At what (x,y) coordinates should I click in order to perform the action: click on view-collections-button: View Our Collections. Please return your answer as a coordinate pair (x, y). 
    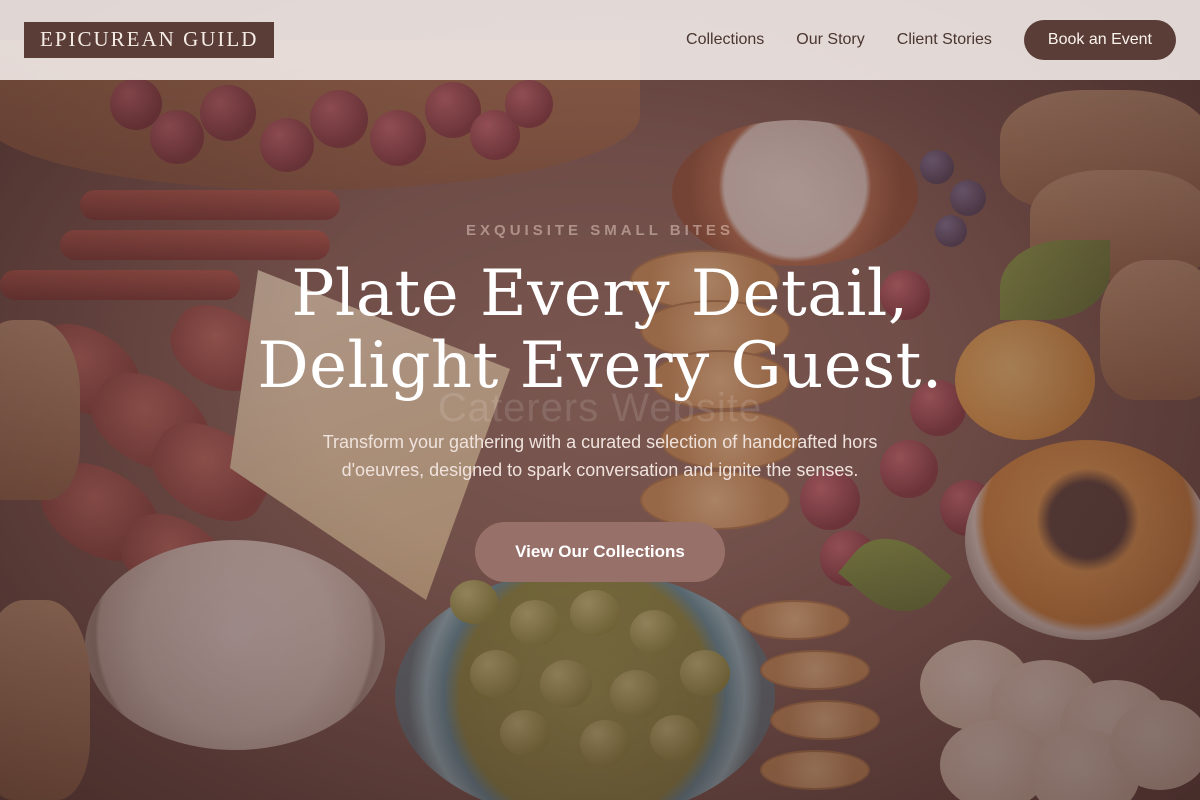
    Looking at the image, I should click on (600, 552).